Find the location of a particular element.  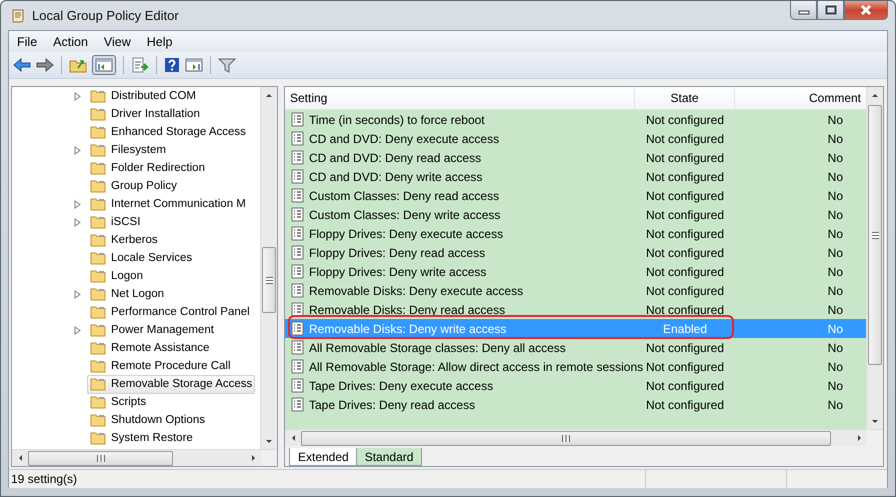

setting-row: CD and DVD: Deny read access Not configured No is located at coordinates (575, 157).